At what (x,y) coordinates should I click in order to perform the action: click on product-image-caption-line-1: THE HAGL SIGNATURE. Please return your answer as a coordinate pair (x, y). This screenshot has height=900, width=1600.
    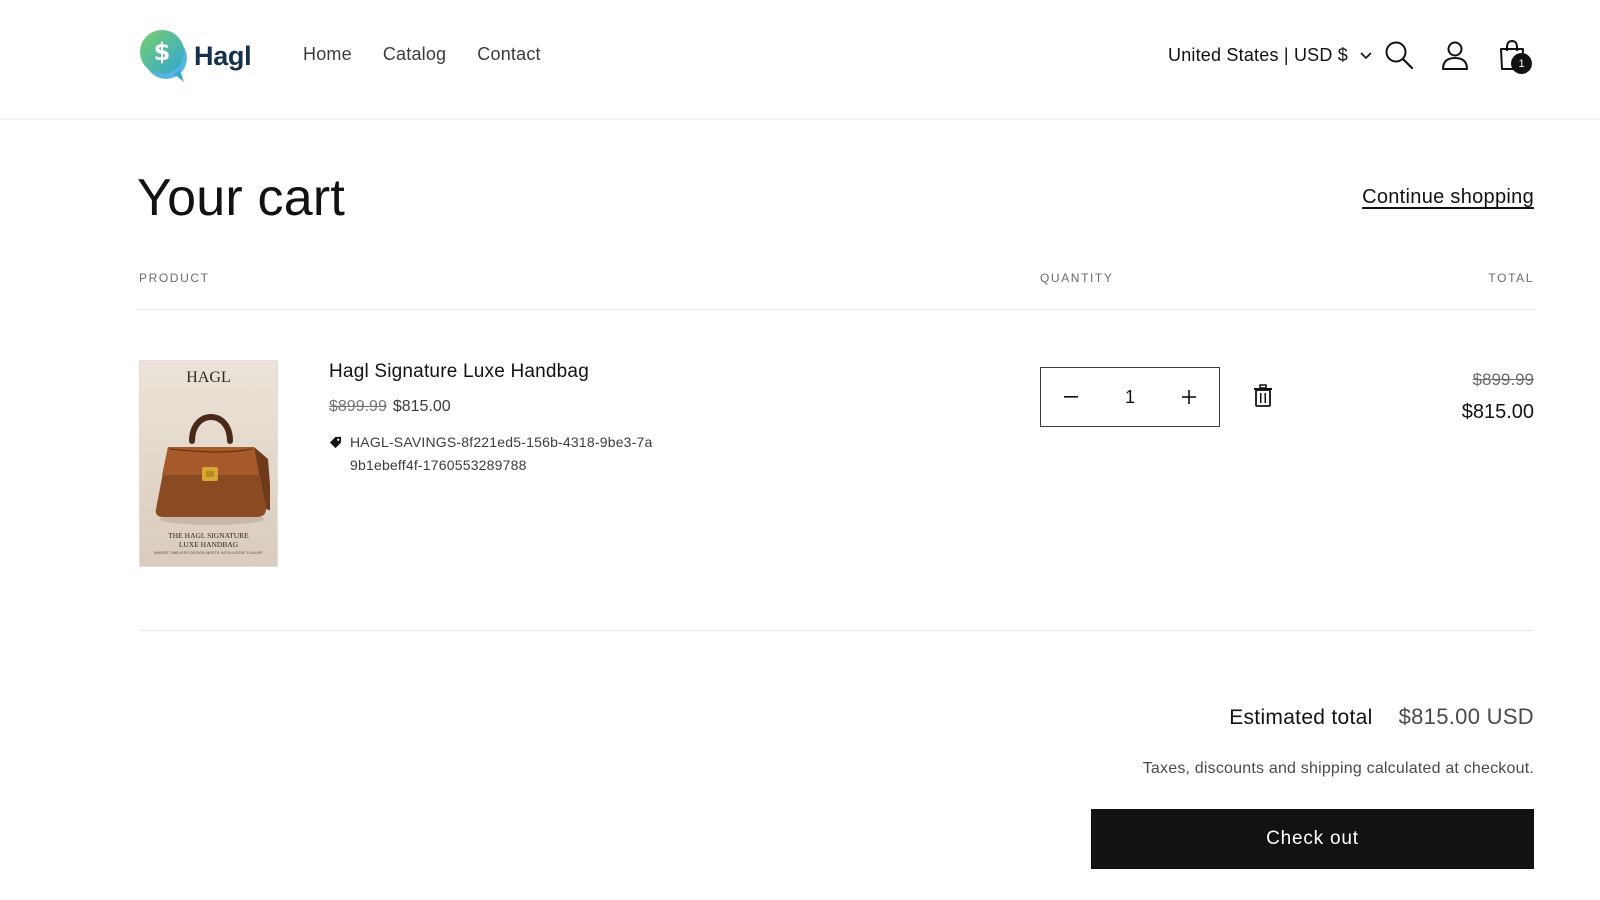
    Looking at the image, I should click on (208, 535).